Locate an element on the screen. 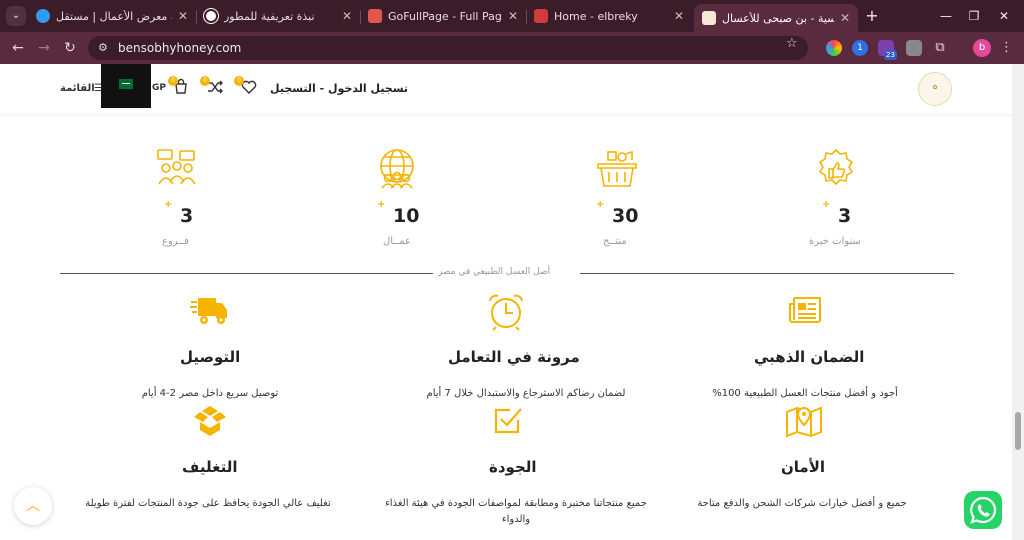 The image size is (1024, 540). reload-button: ↻ is located at coordinates (70, 48).